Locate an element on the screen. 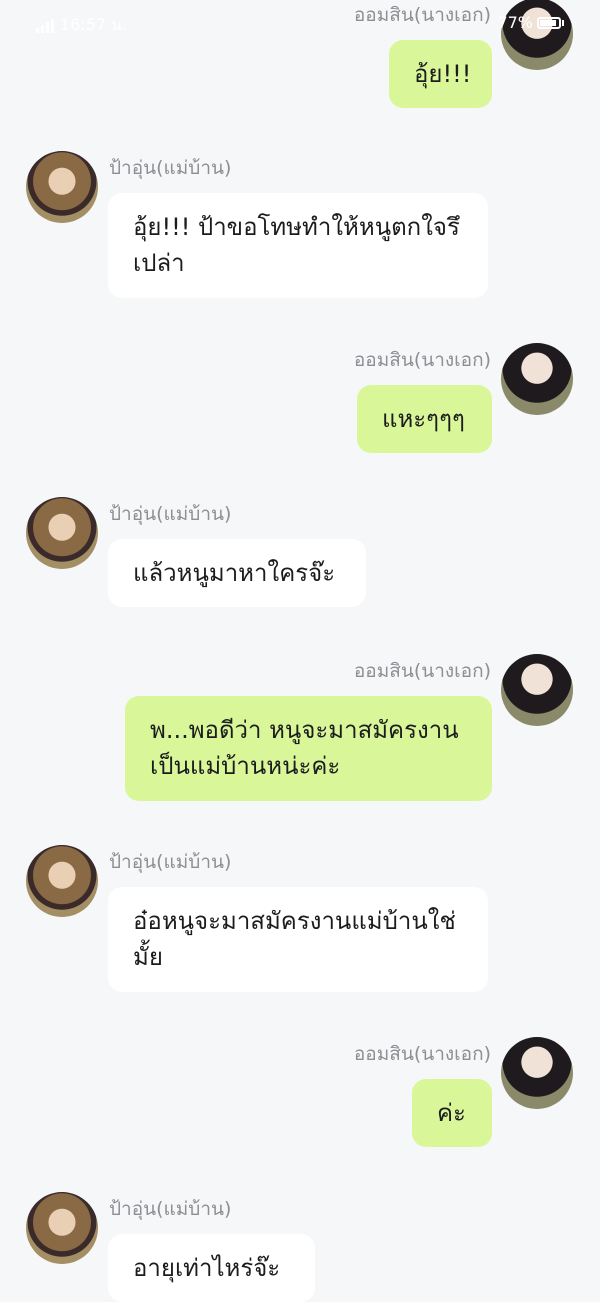 The height and width of the screenshot is (1302, 600). status-left: 16:57 น. is located at coordinates (81, 25).